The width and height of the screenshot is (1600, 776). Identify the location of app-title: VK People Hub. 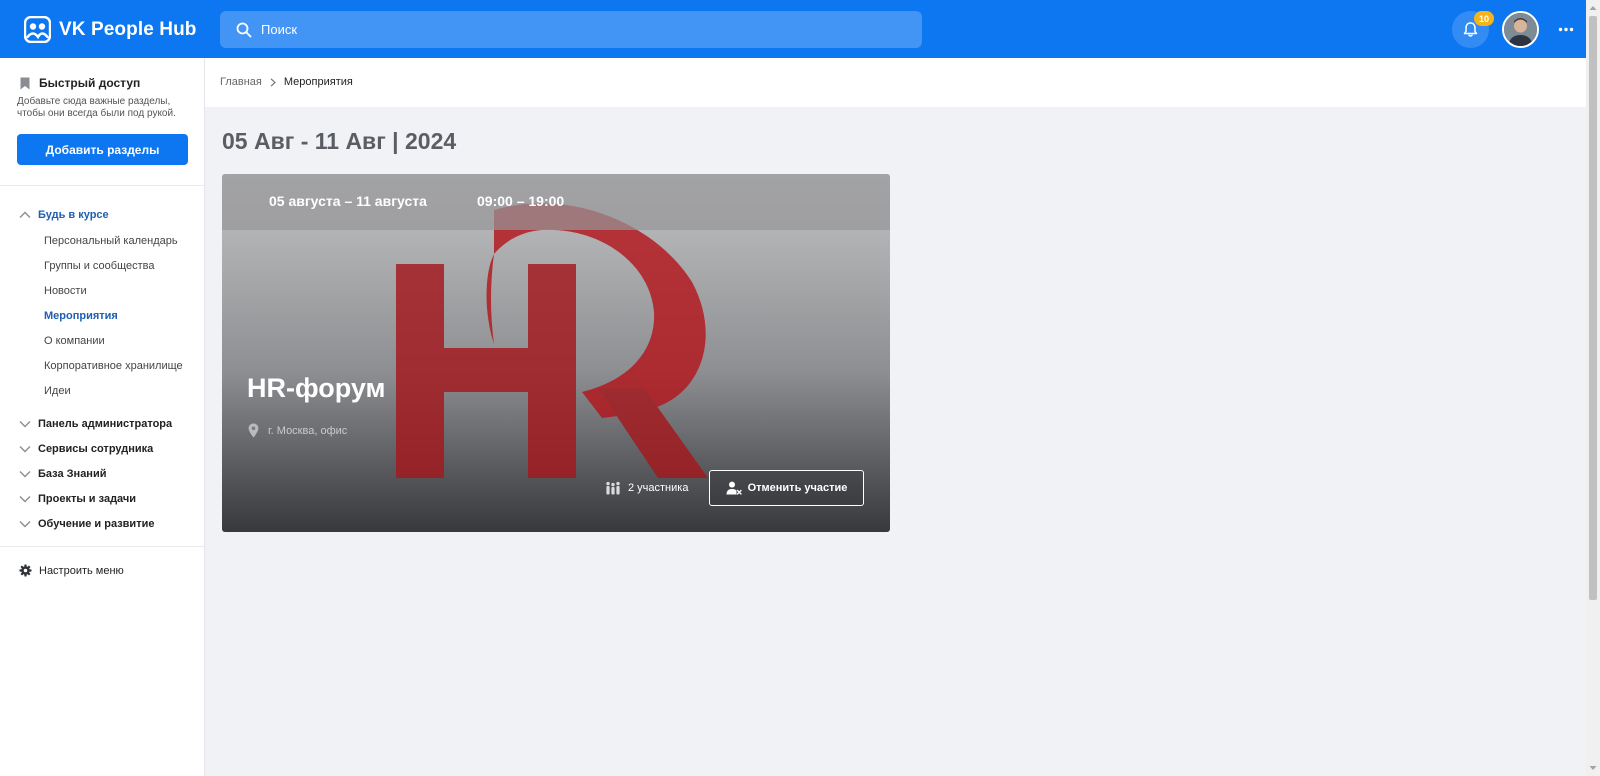
(128, 29).